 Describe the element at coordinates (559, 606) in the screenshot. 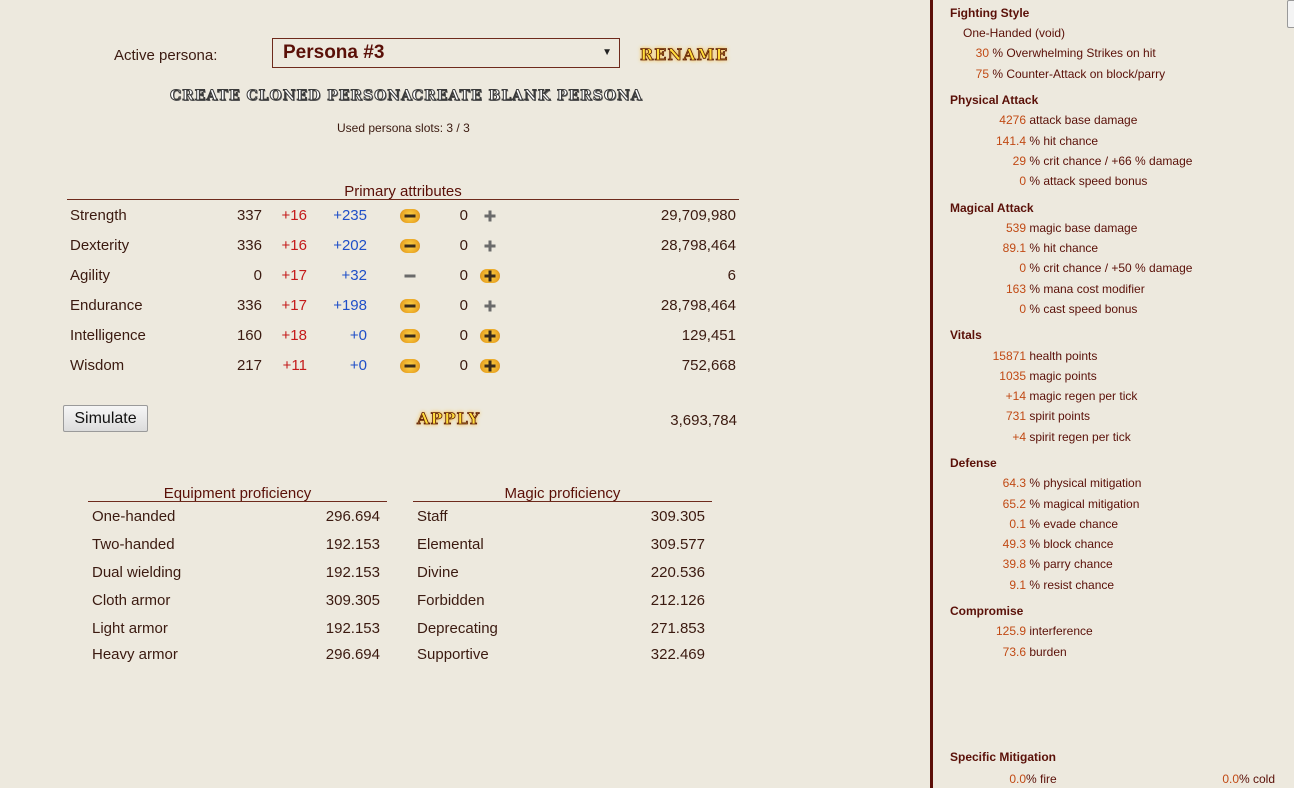

I see `magic-proficiency-row: Forbidden 212.126` at that location.